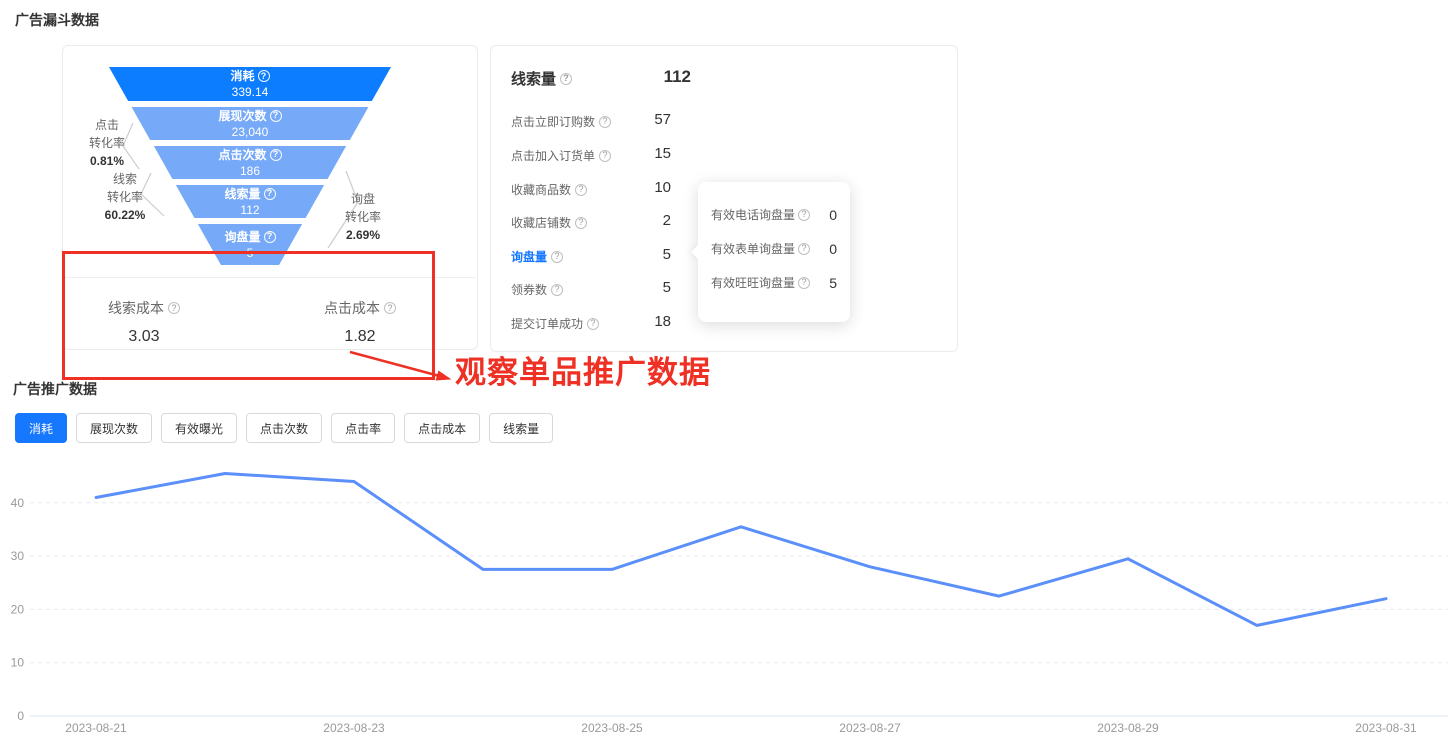 This screenshot has width=1452, height=752. What do you see at coordinates (18, 663) in the screenshot?
I see `y-tick-label: 10` at bounding box center [18, 663].